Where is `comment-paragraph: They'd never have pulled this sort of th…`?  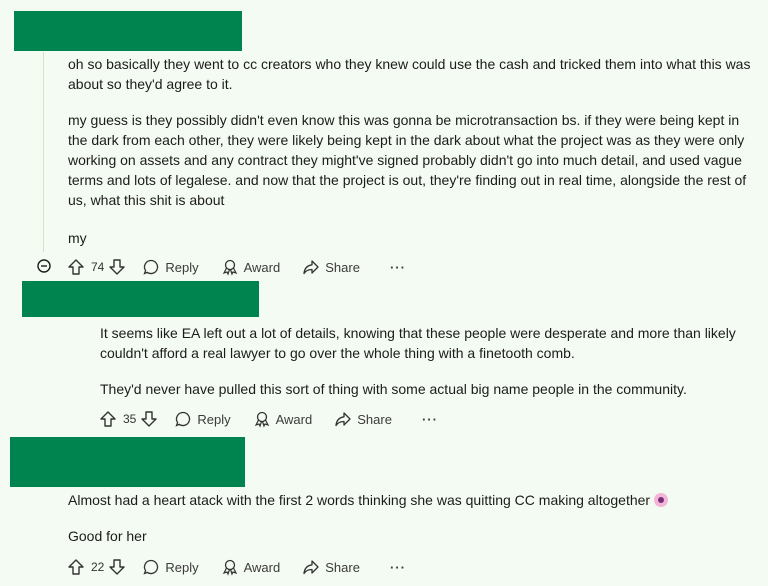
comment-paragraph: They'd never have pulled this sort of th… is located at coordinates (393, 389).